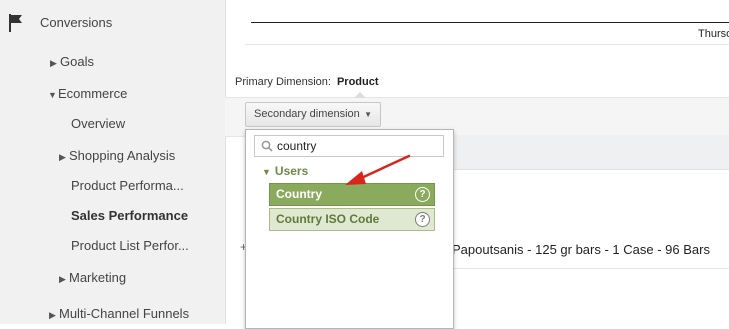 This screenshot has height=329, width=729. What do you see at coordinates (368, 114) in the screenshot?
I see `chevron-down-icon: ▼` at bounding box center [368, 114].